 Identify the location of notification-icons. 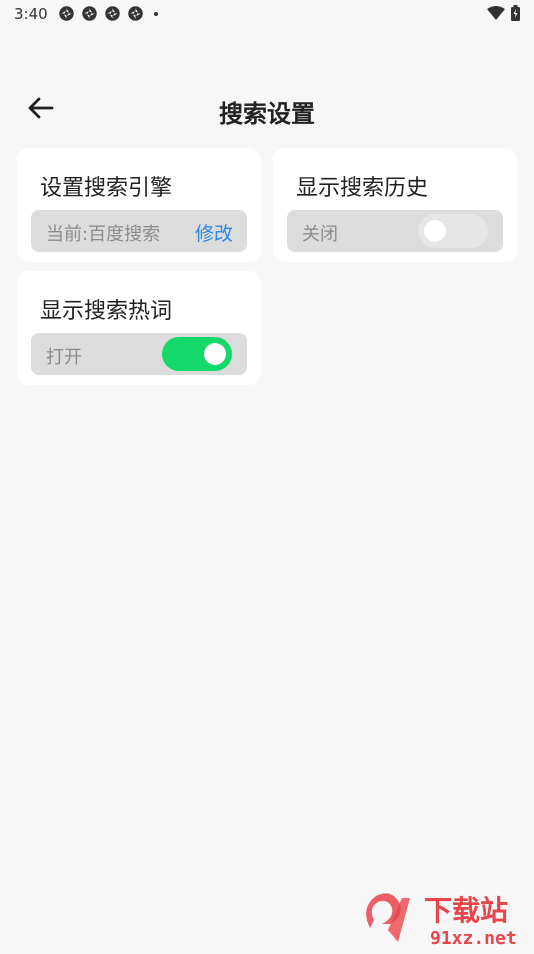
(108, 13).